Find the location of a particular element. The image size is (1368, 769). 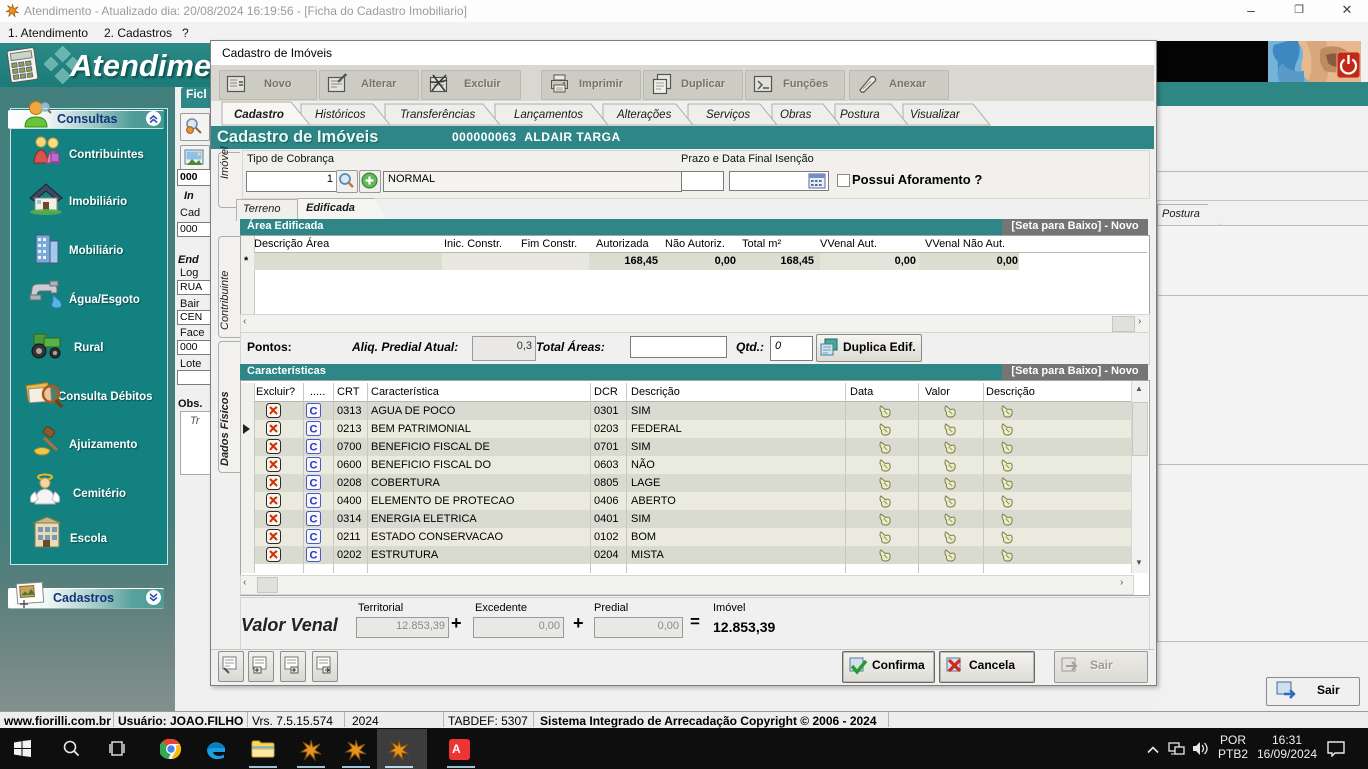

svg-text: Transferências is located at coordinates (437, 115).